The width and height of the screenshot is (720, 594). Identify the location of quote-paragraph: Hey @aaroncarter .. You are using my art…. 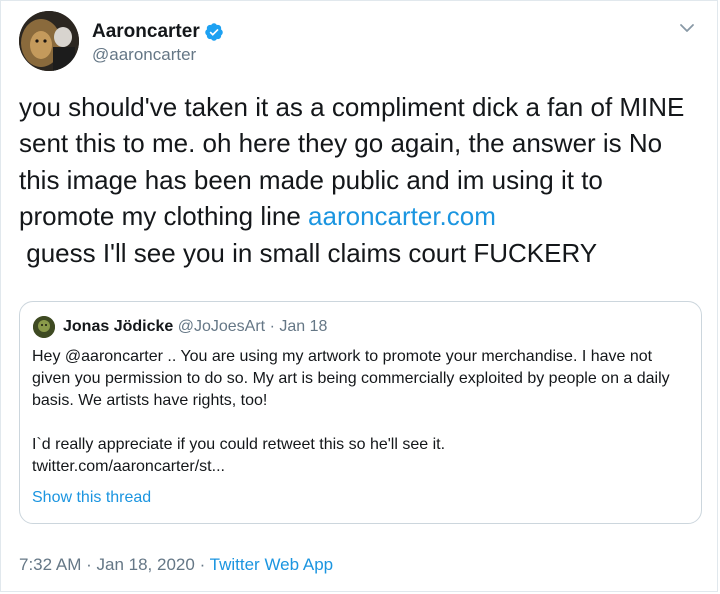
(351, 378).